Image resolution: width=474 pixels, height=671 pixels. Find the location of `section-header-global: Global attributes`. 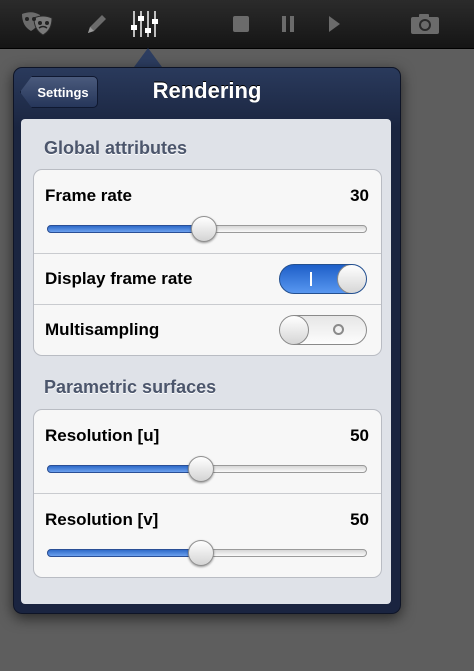

section-header-global: Global attributes is located at coordinates (116, 148).